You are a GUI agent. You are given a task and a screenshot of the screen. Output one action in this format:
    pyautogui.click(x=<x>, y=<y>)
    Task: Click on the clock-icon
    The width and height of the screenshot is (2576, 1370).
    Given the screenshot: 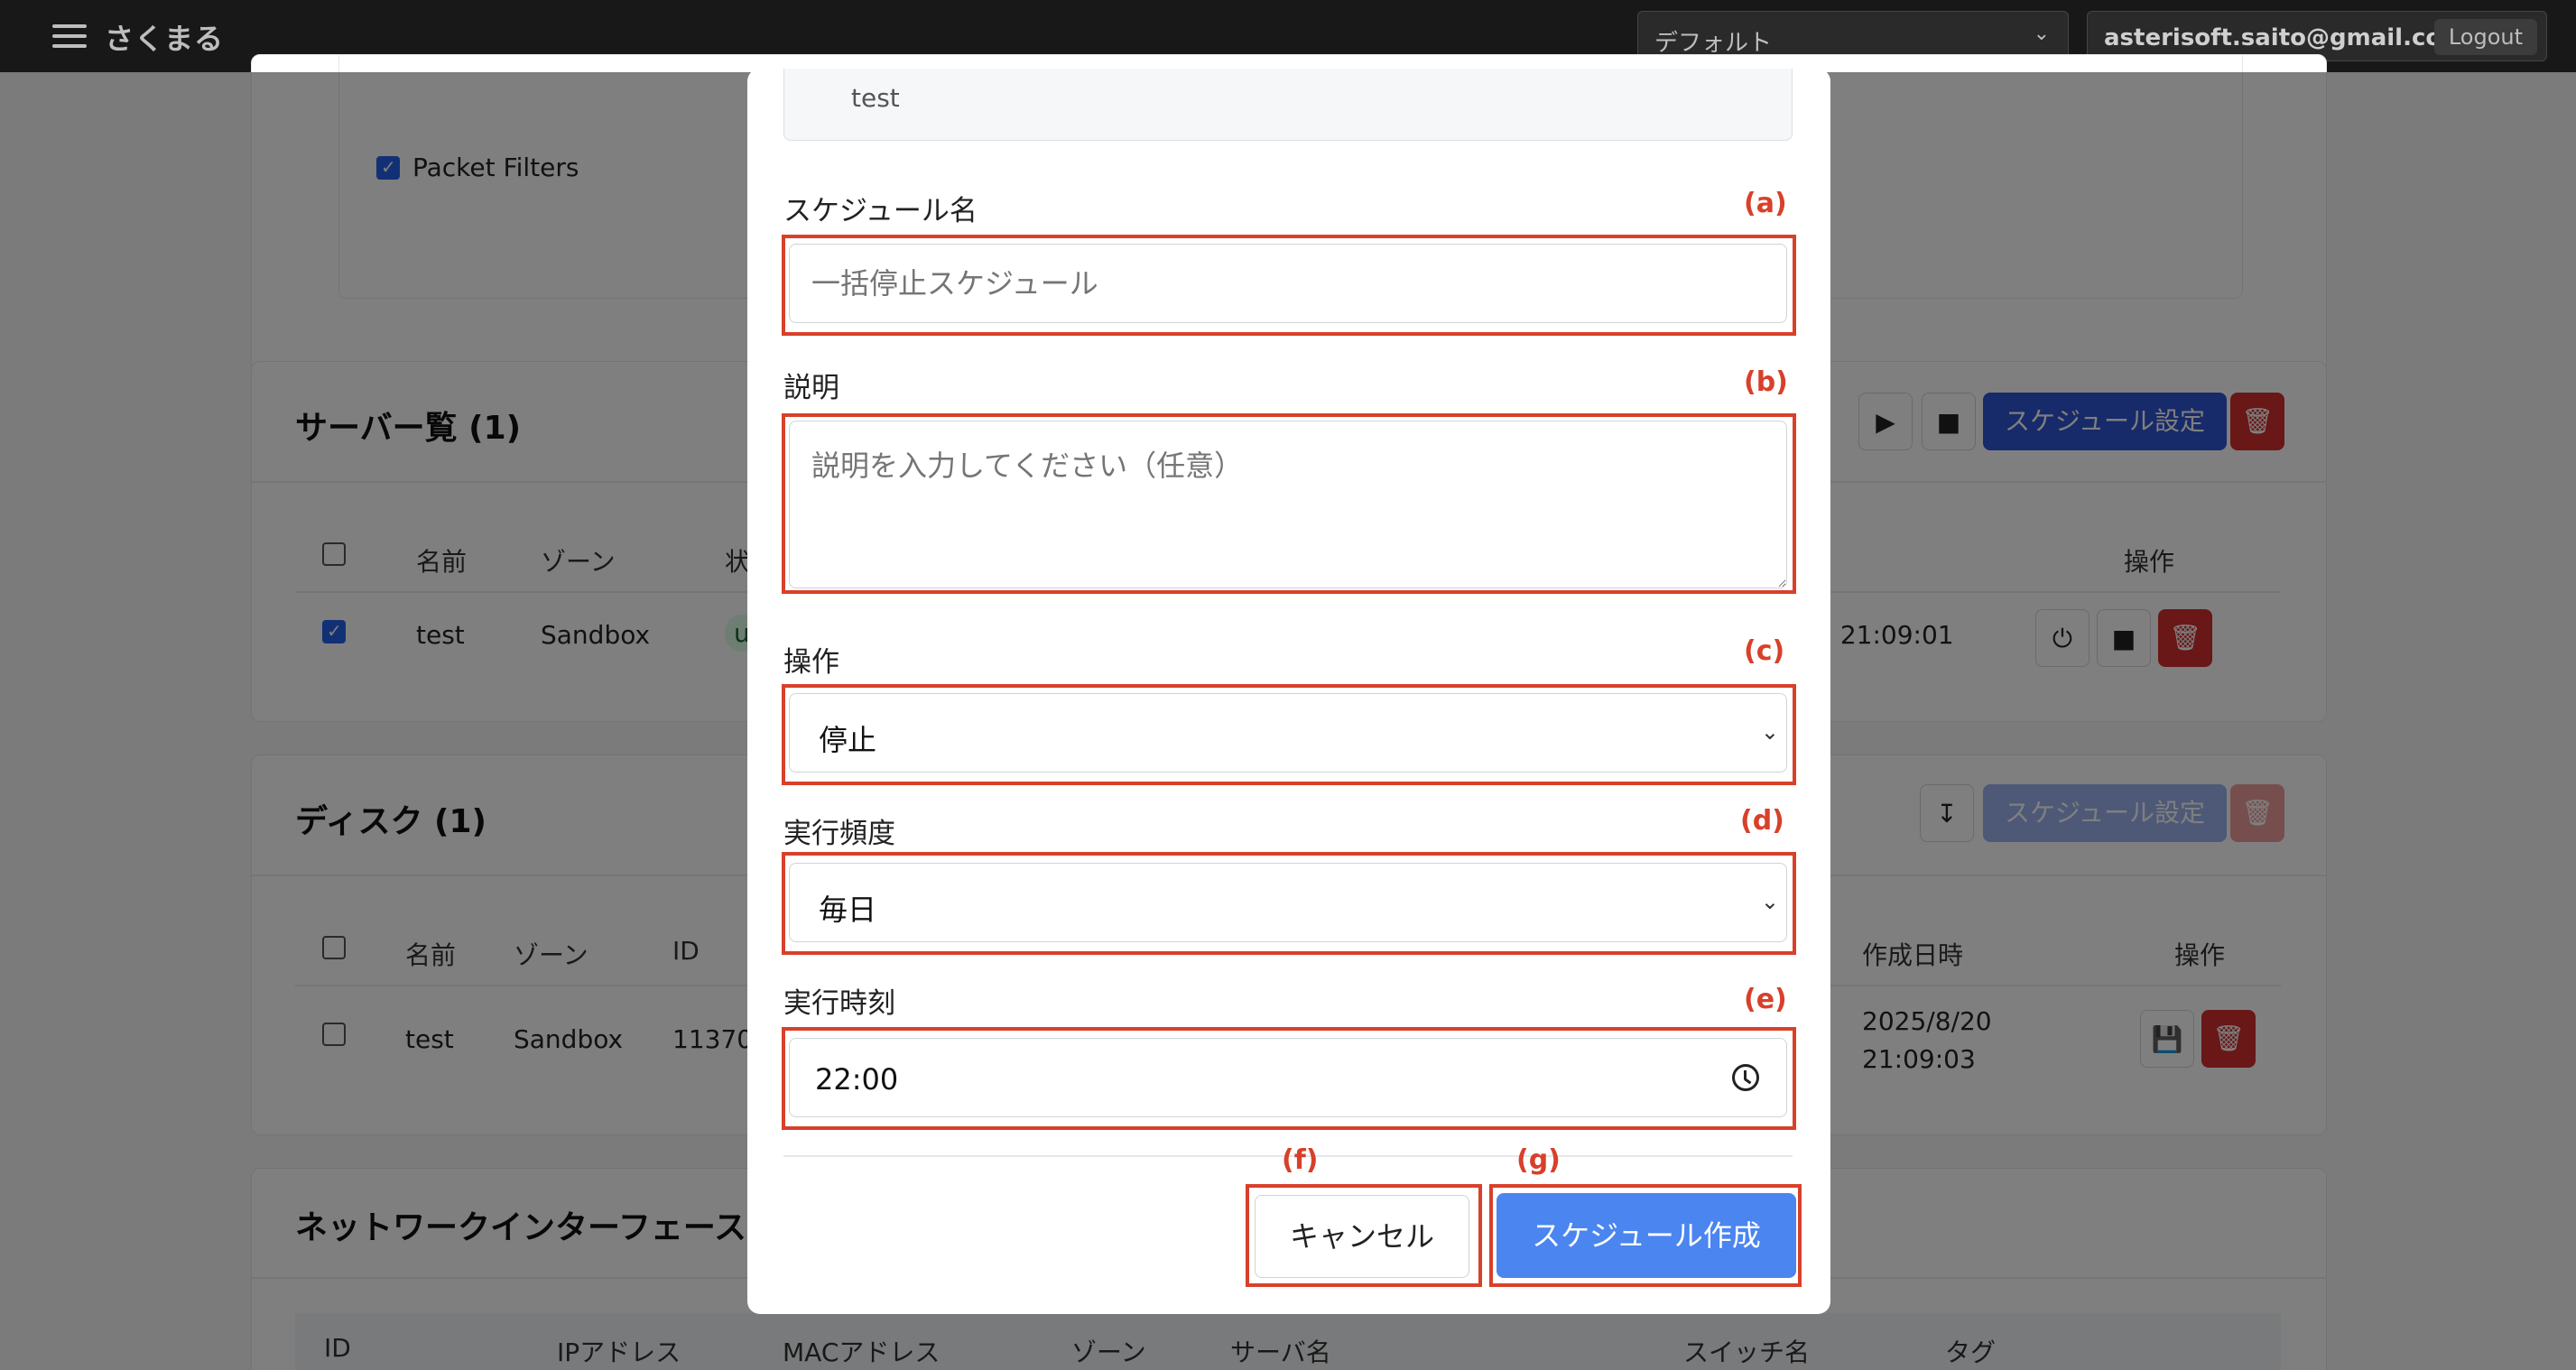 What is the action you would take?
    pyautogui.click(x=1745, y=1077)
    